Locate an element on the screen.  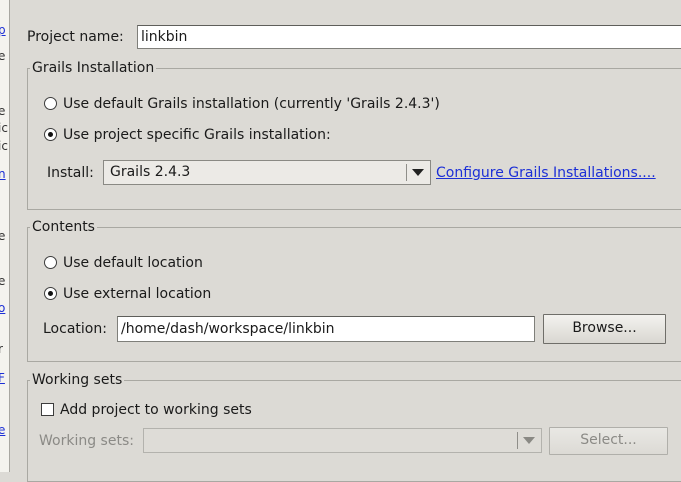
contents-title: Contents is located at coordinates (63, 227).